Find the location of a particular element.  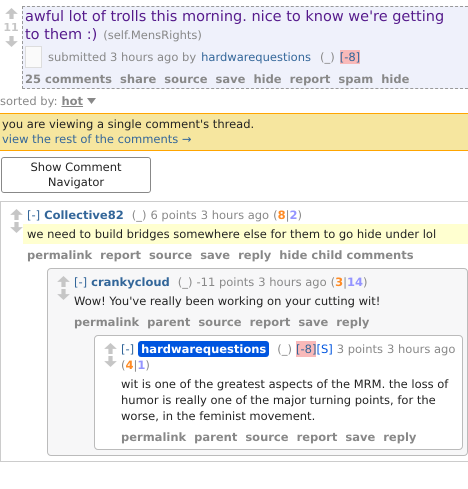

sort-dropdown: hot is located at coordinates (72, 101).